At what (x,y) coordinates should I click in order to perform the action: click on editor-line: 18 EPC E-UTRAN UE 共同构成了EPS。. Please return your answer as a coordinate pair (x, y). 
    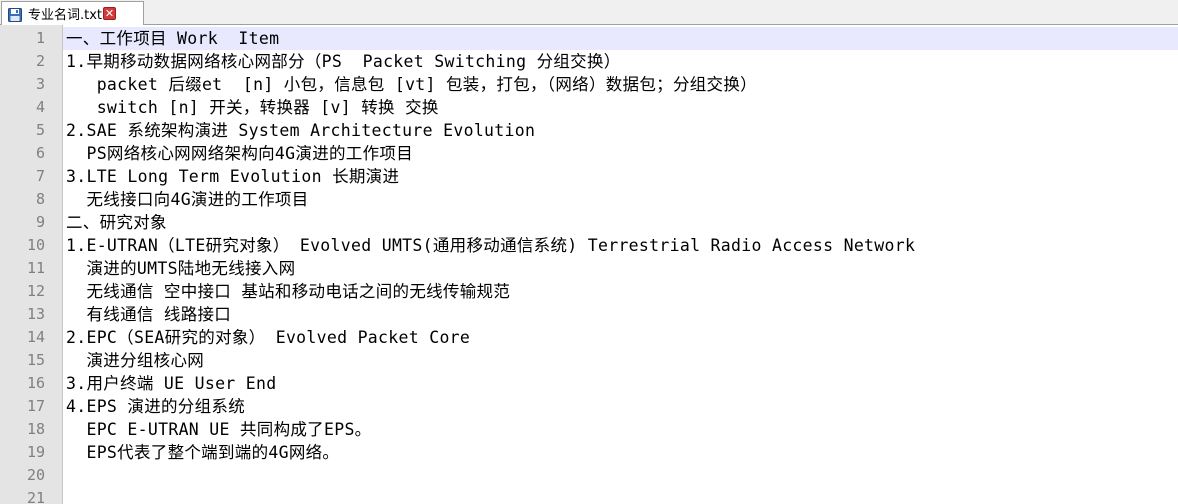
    Looking at the image, I should click on (589, 429).